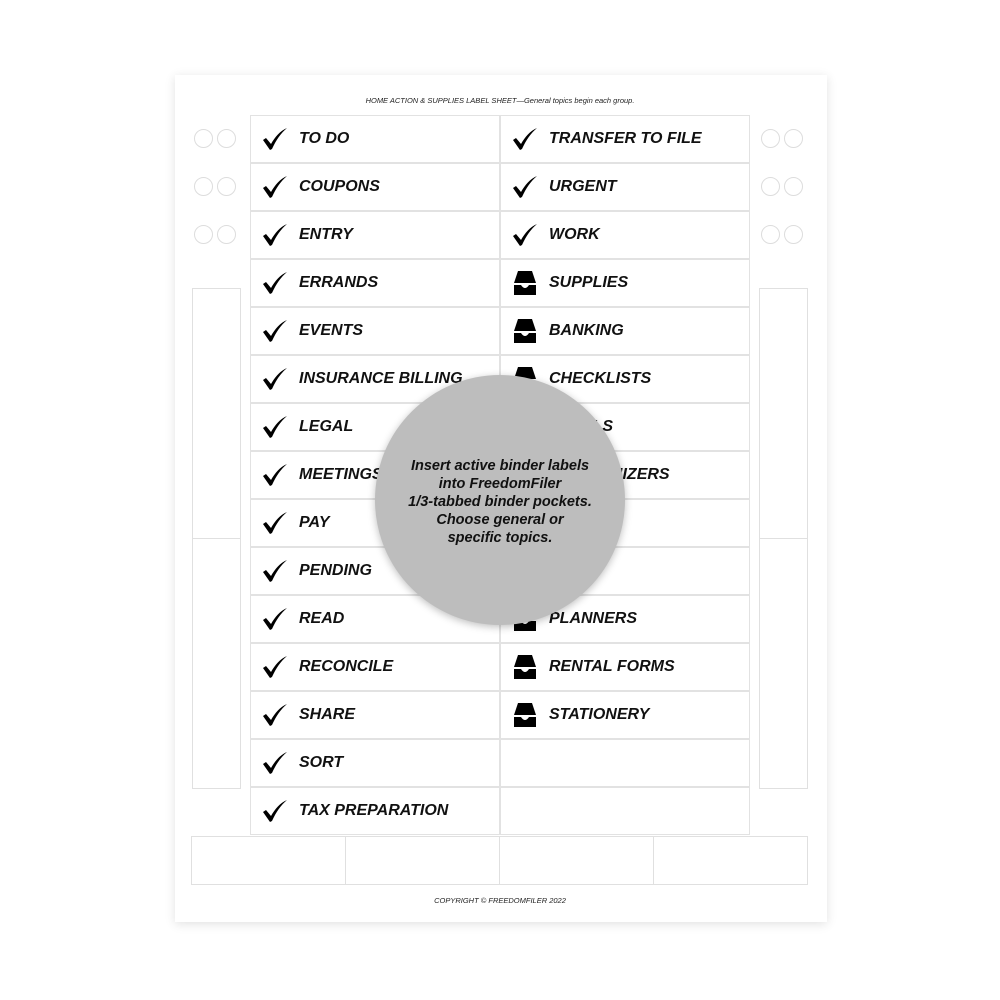 This screenshot has width=1000, height=1000. Describe the element at coordinates (375, 763) in the screenshot. I see `label-cell: SORT` at that location.